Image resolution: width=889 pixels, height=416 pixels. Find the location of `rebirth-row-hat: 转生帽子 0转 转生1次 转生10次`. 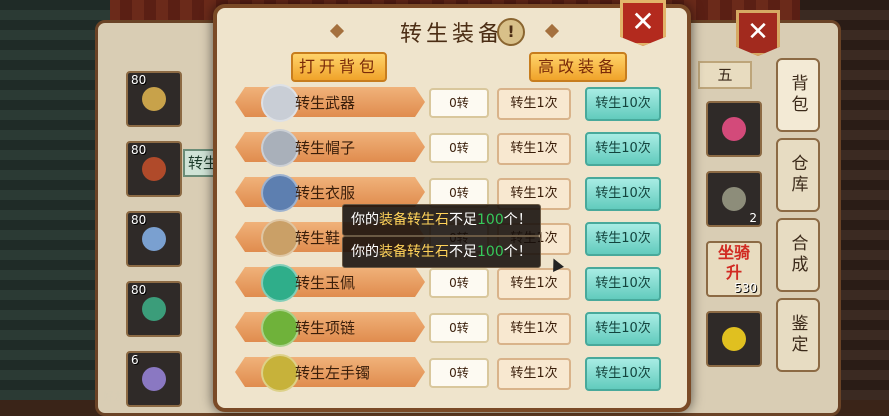

rebirth-row-hat: 转生帽子 0转 转生1次 转生10次 is located at coordinates (455, 148).